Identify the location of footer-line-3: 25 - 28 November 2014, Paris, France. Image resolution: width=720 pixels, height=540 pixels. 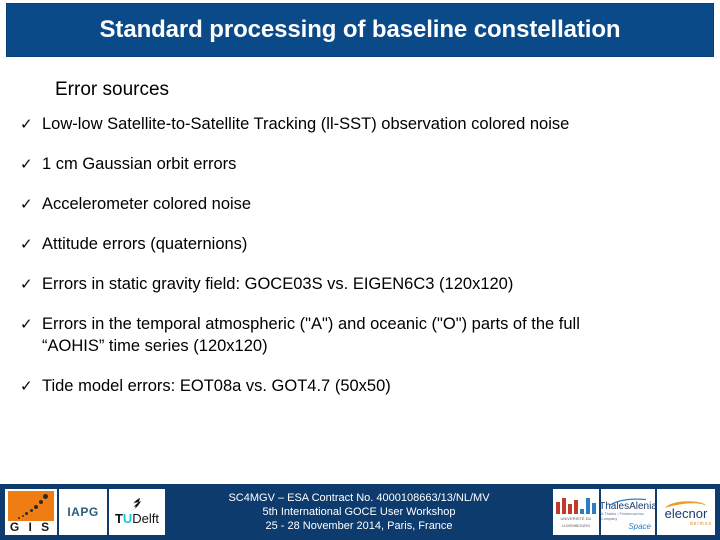
(359, 526).